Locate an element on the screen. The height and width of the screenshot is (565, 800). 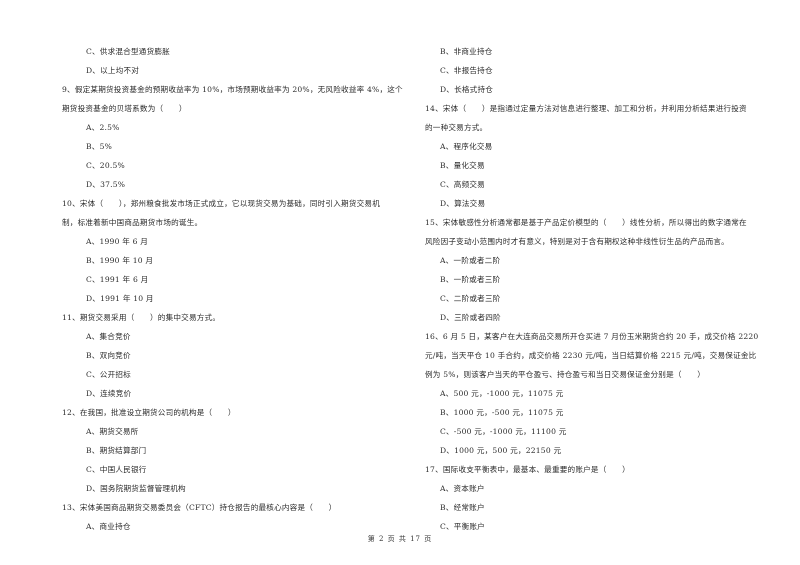
question-text: 的一种交易方式。 is located at coordinates (456, 127).